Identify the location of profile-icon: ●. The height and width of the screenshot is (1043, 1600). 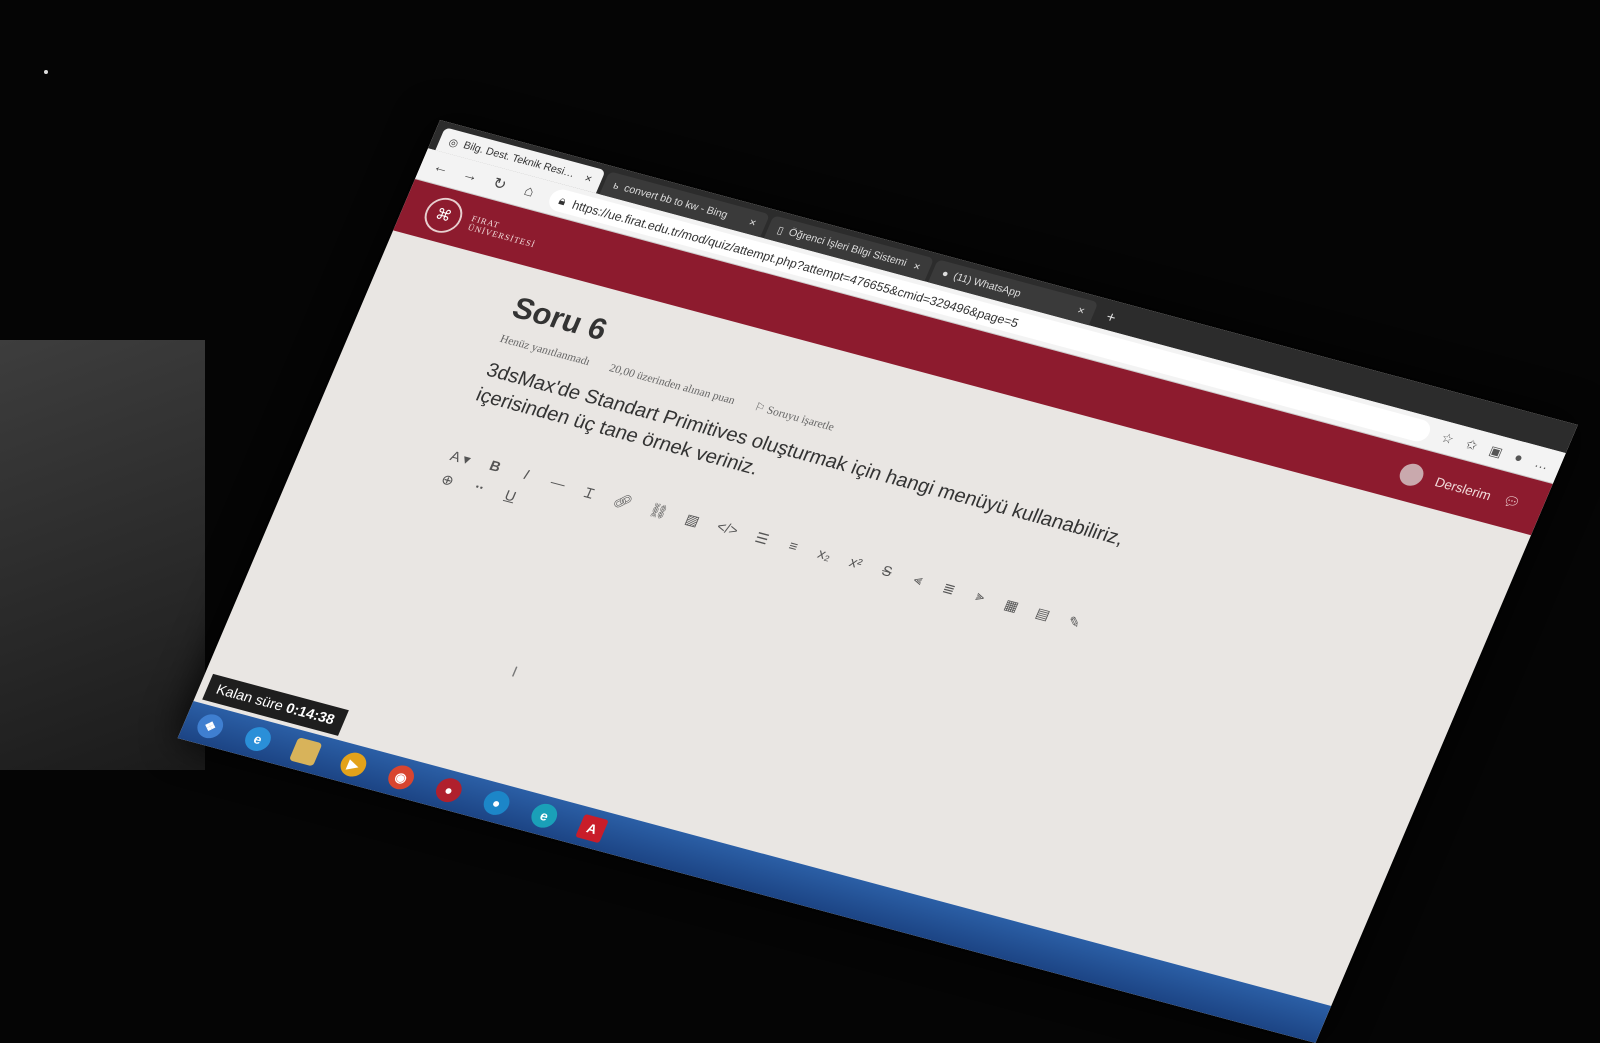
(1519, 457).